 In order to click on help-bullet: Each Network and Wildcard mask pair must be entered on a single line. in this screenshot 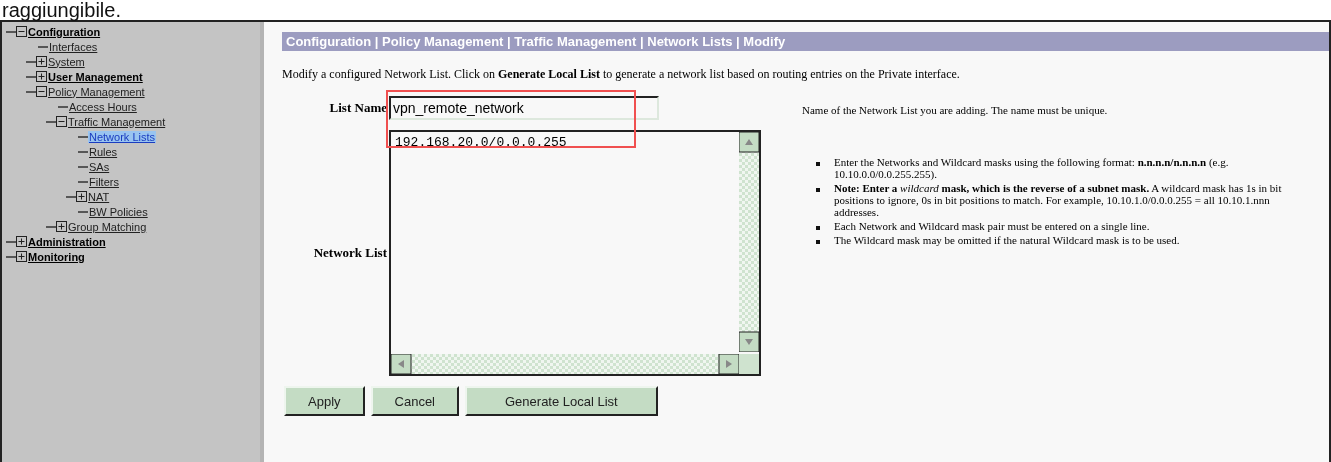, I will do `click(992, 226)`.